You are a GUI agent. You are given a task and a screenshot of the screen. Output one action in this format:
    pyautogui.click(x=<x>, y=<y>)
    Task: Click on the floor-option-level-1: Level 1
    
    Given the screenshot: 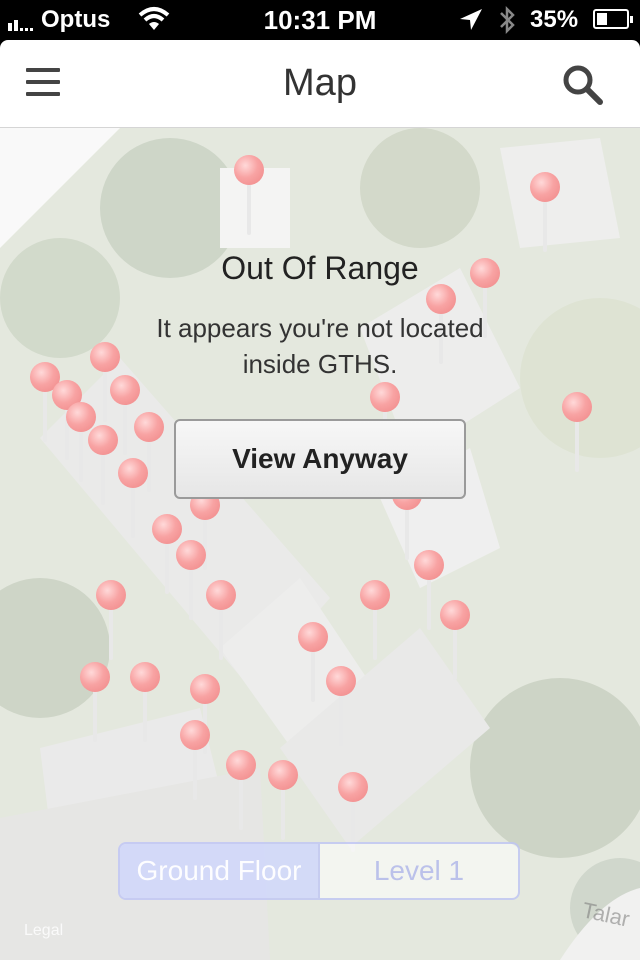 What is the action you would take?
    pyautogui.click(x=418, y=871)
    